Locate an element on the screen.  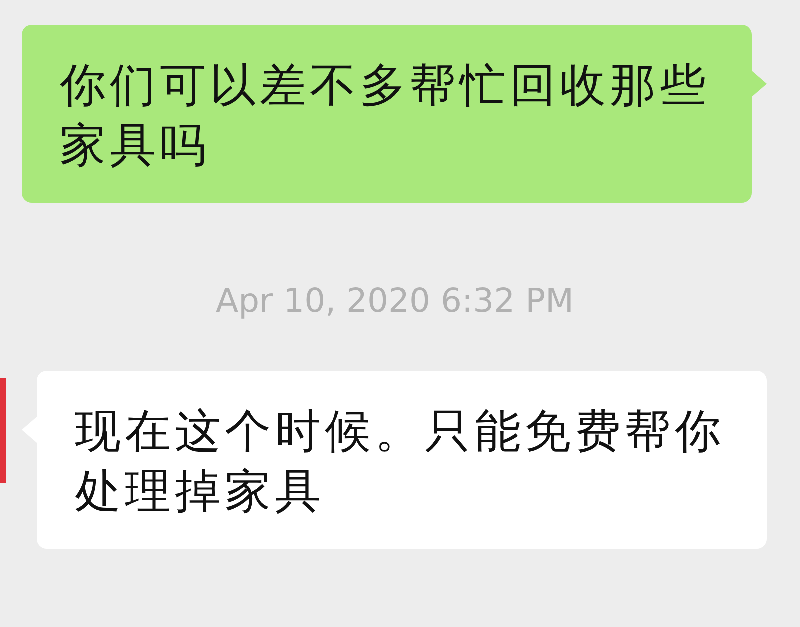
bubble-tail-icon is located at coordinates (759, 84).